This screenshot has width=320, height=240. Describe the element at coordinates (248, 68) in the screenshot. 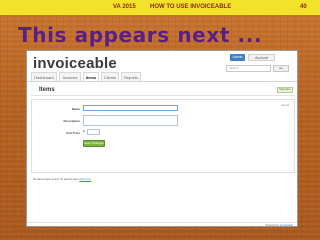

I see `search-input: Search` at that location.